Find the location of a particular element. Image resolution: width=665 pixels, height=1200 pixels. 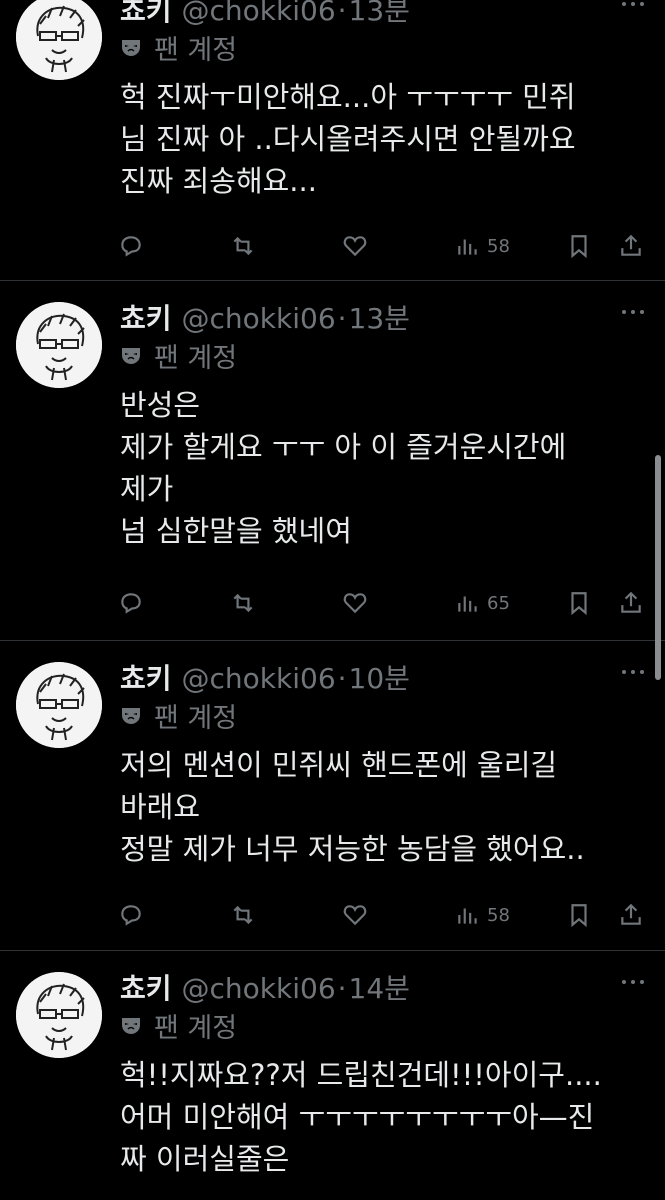

timestamp: 10분 is located at coordinates (379, 679).